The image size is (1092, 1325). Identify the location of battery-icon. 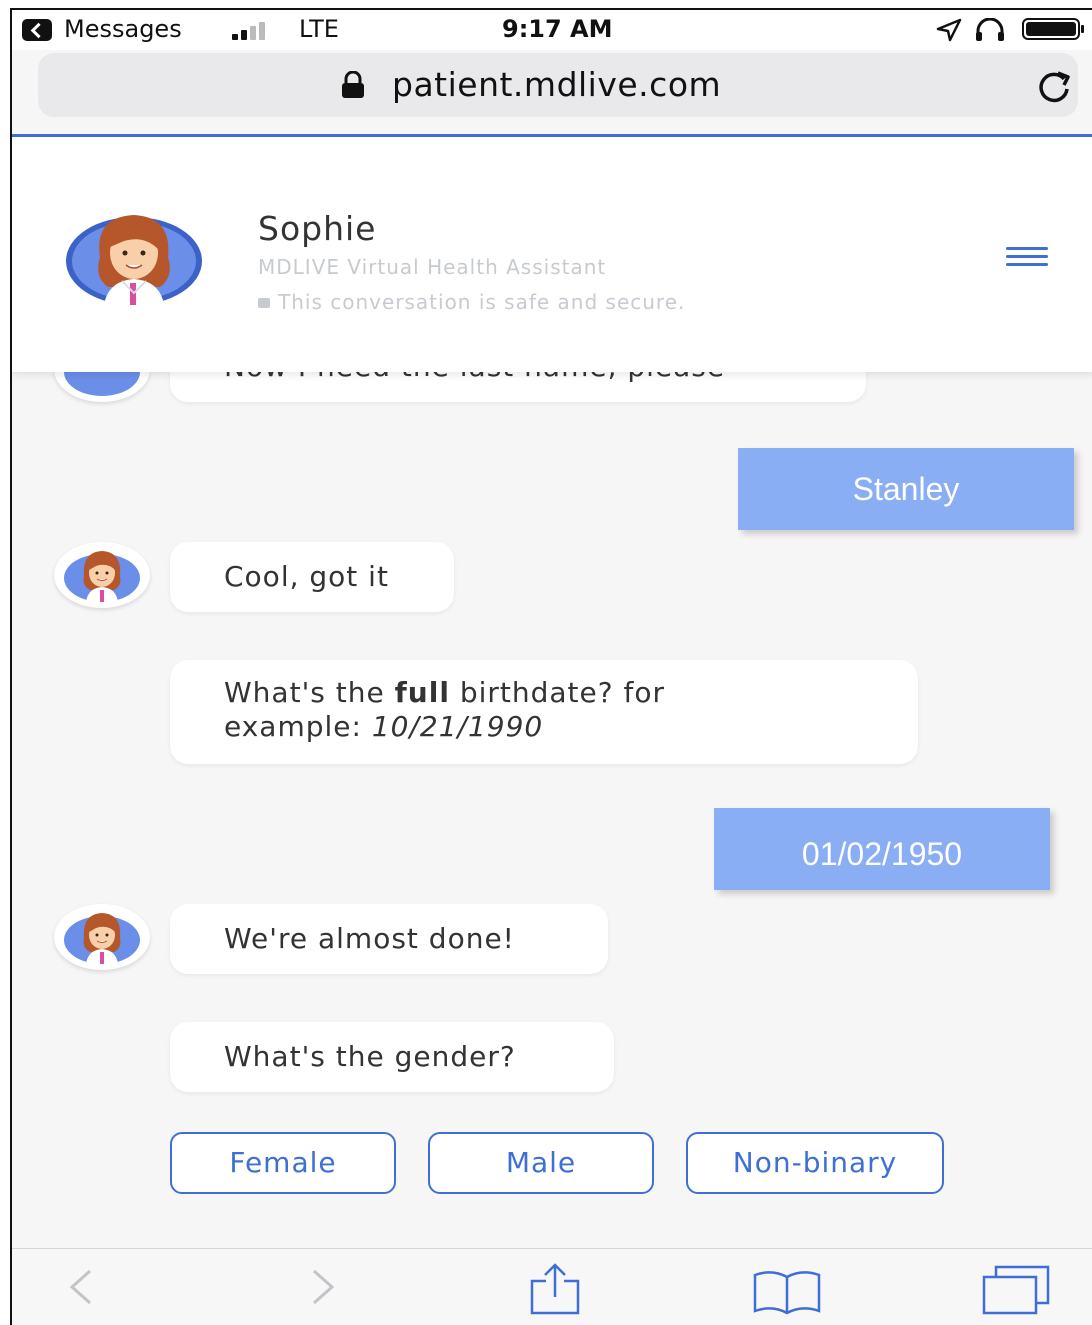
(1053, 29).